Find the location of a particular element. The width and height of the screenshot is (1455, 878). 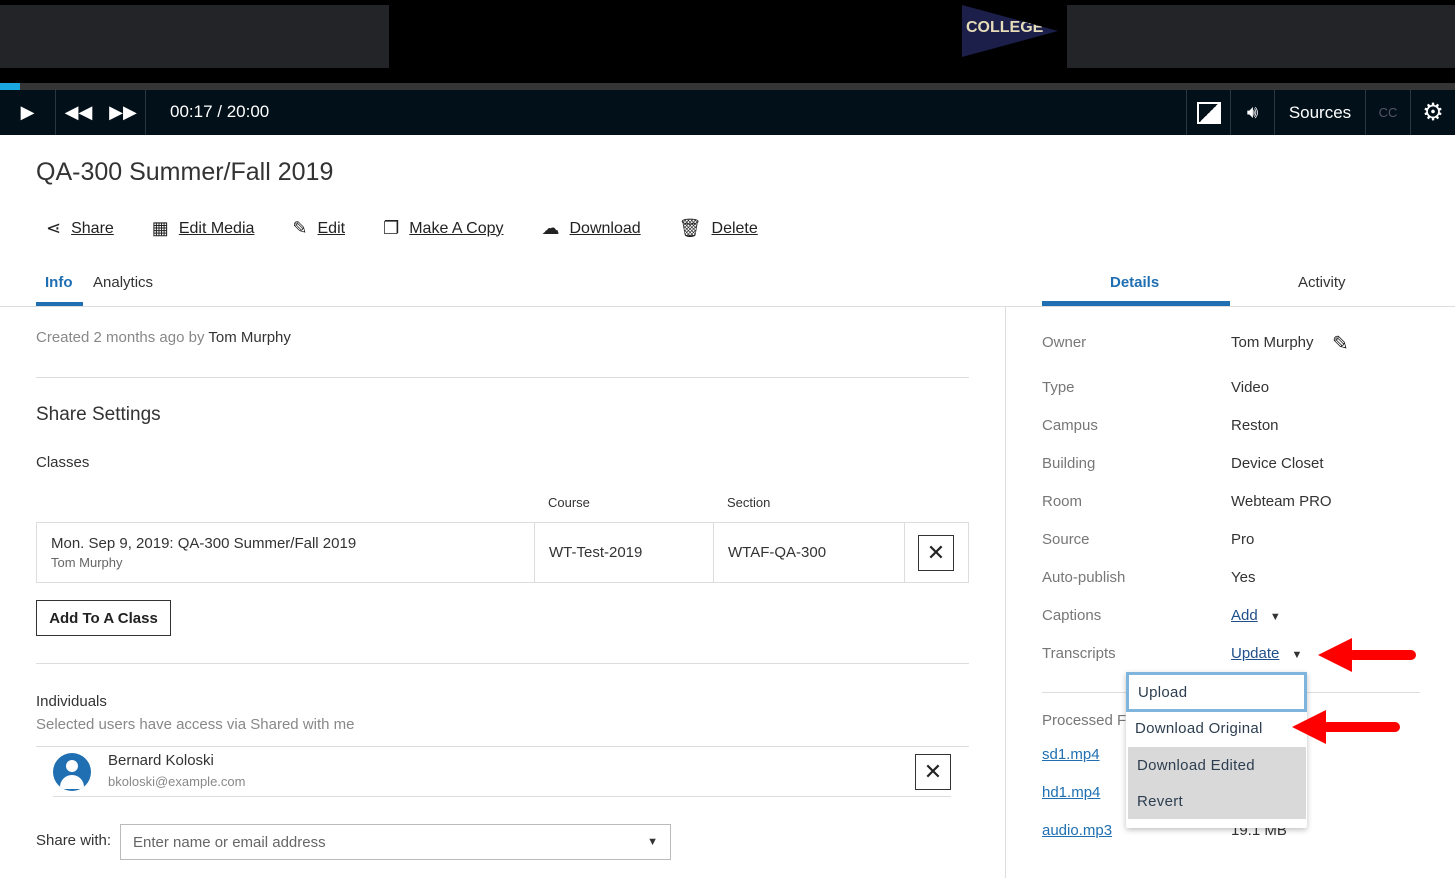

detail-value: Webteam PRO is located at coordinates (1281, 501).